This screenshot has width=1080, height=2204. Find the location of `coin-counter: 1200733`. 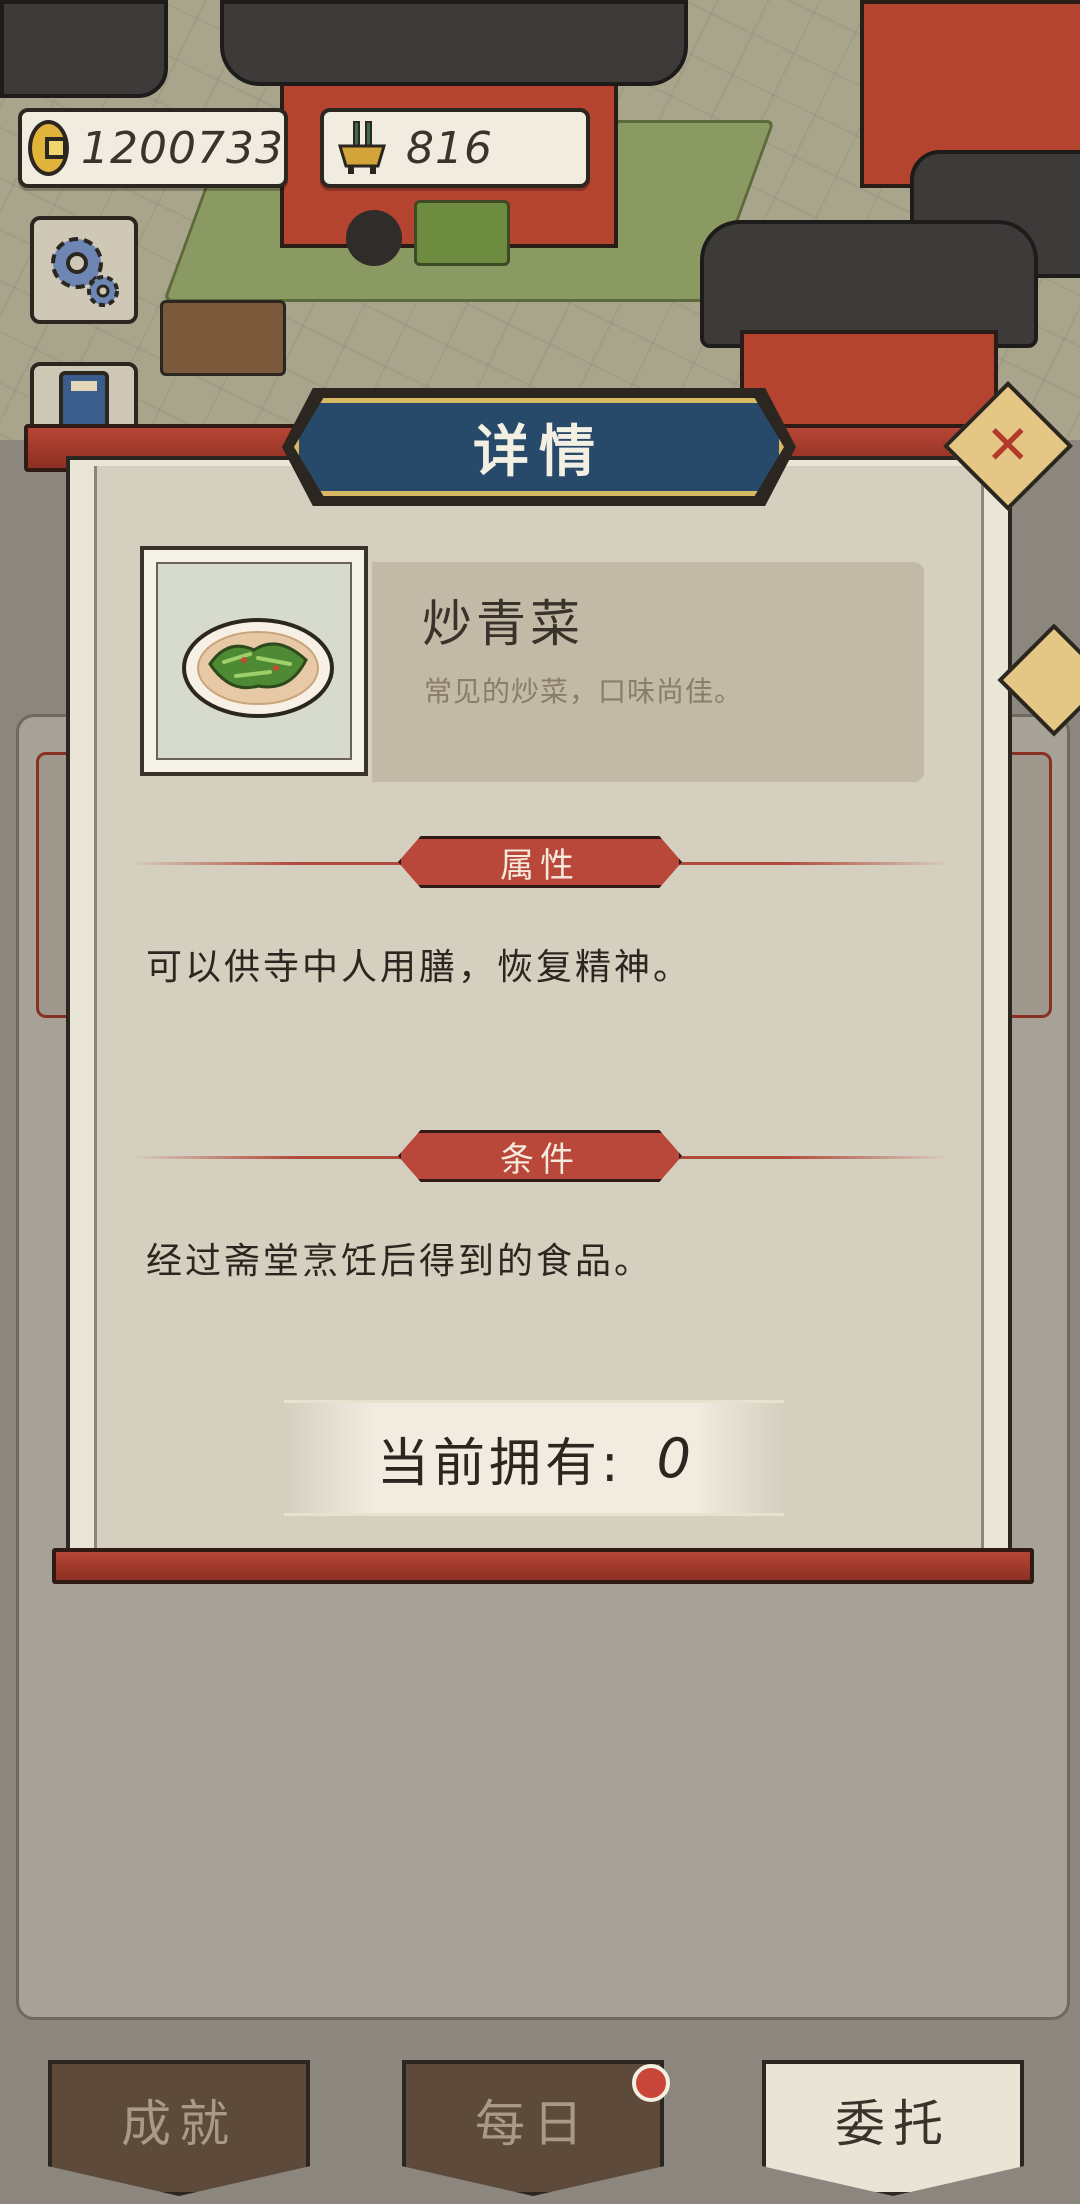

coin-counter: 1200733 is located at coordinates (153, 148).